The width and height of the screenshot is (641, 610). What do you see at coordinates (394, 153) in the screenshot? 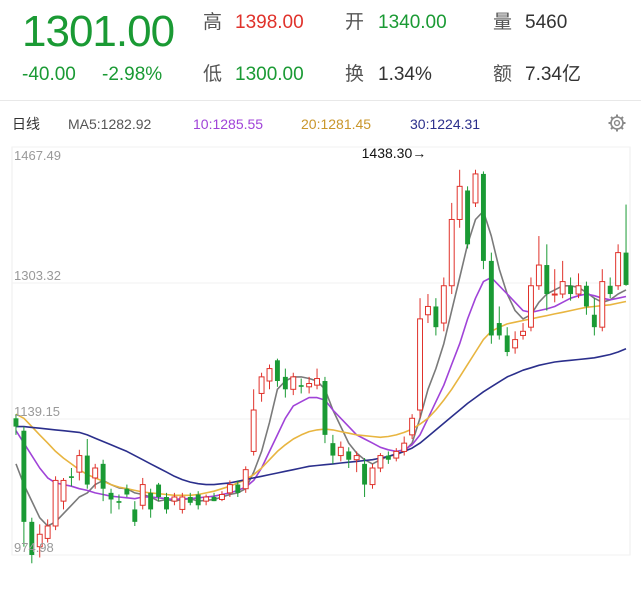
I see `high-annotation: 1438.30→` at bounding box center [394, 153].